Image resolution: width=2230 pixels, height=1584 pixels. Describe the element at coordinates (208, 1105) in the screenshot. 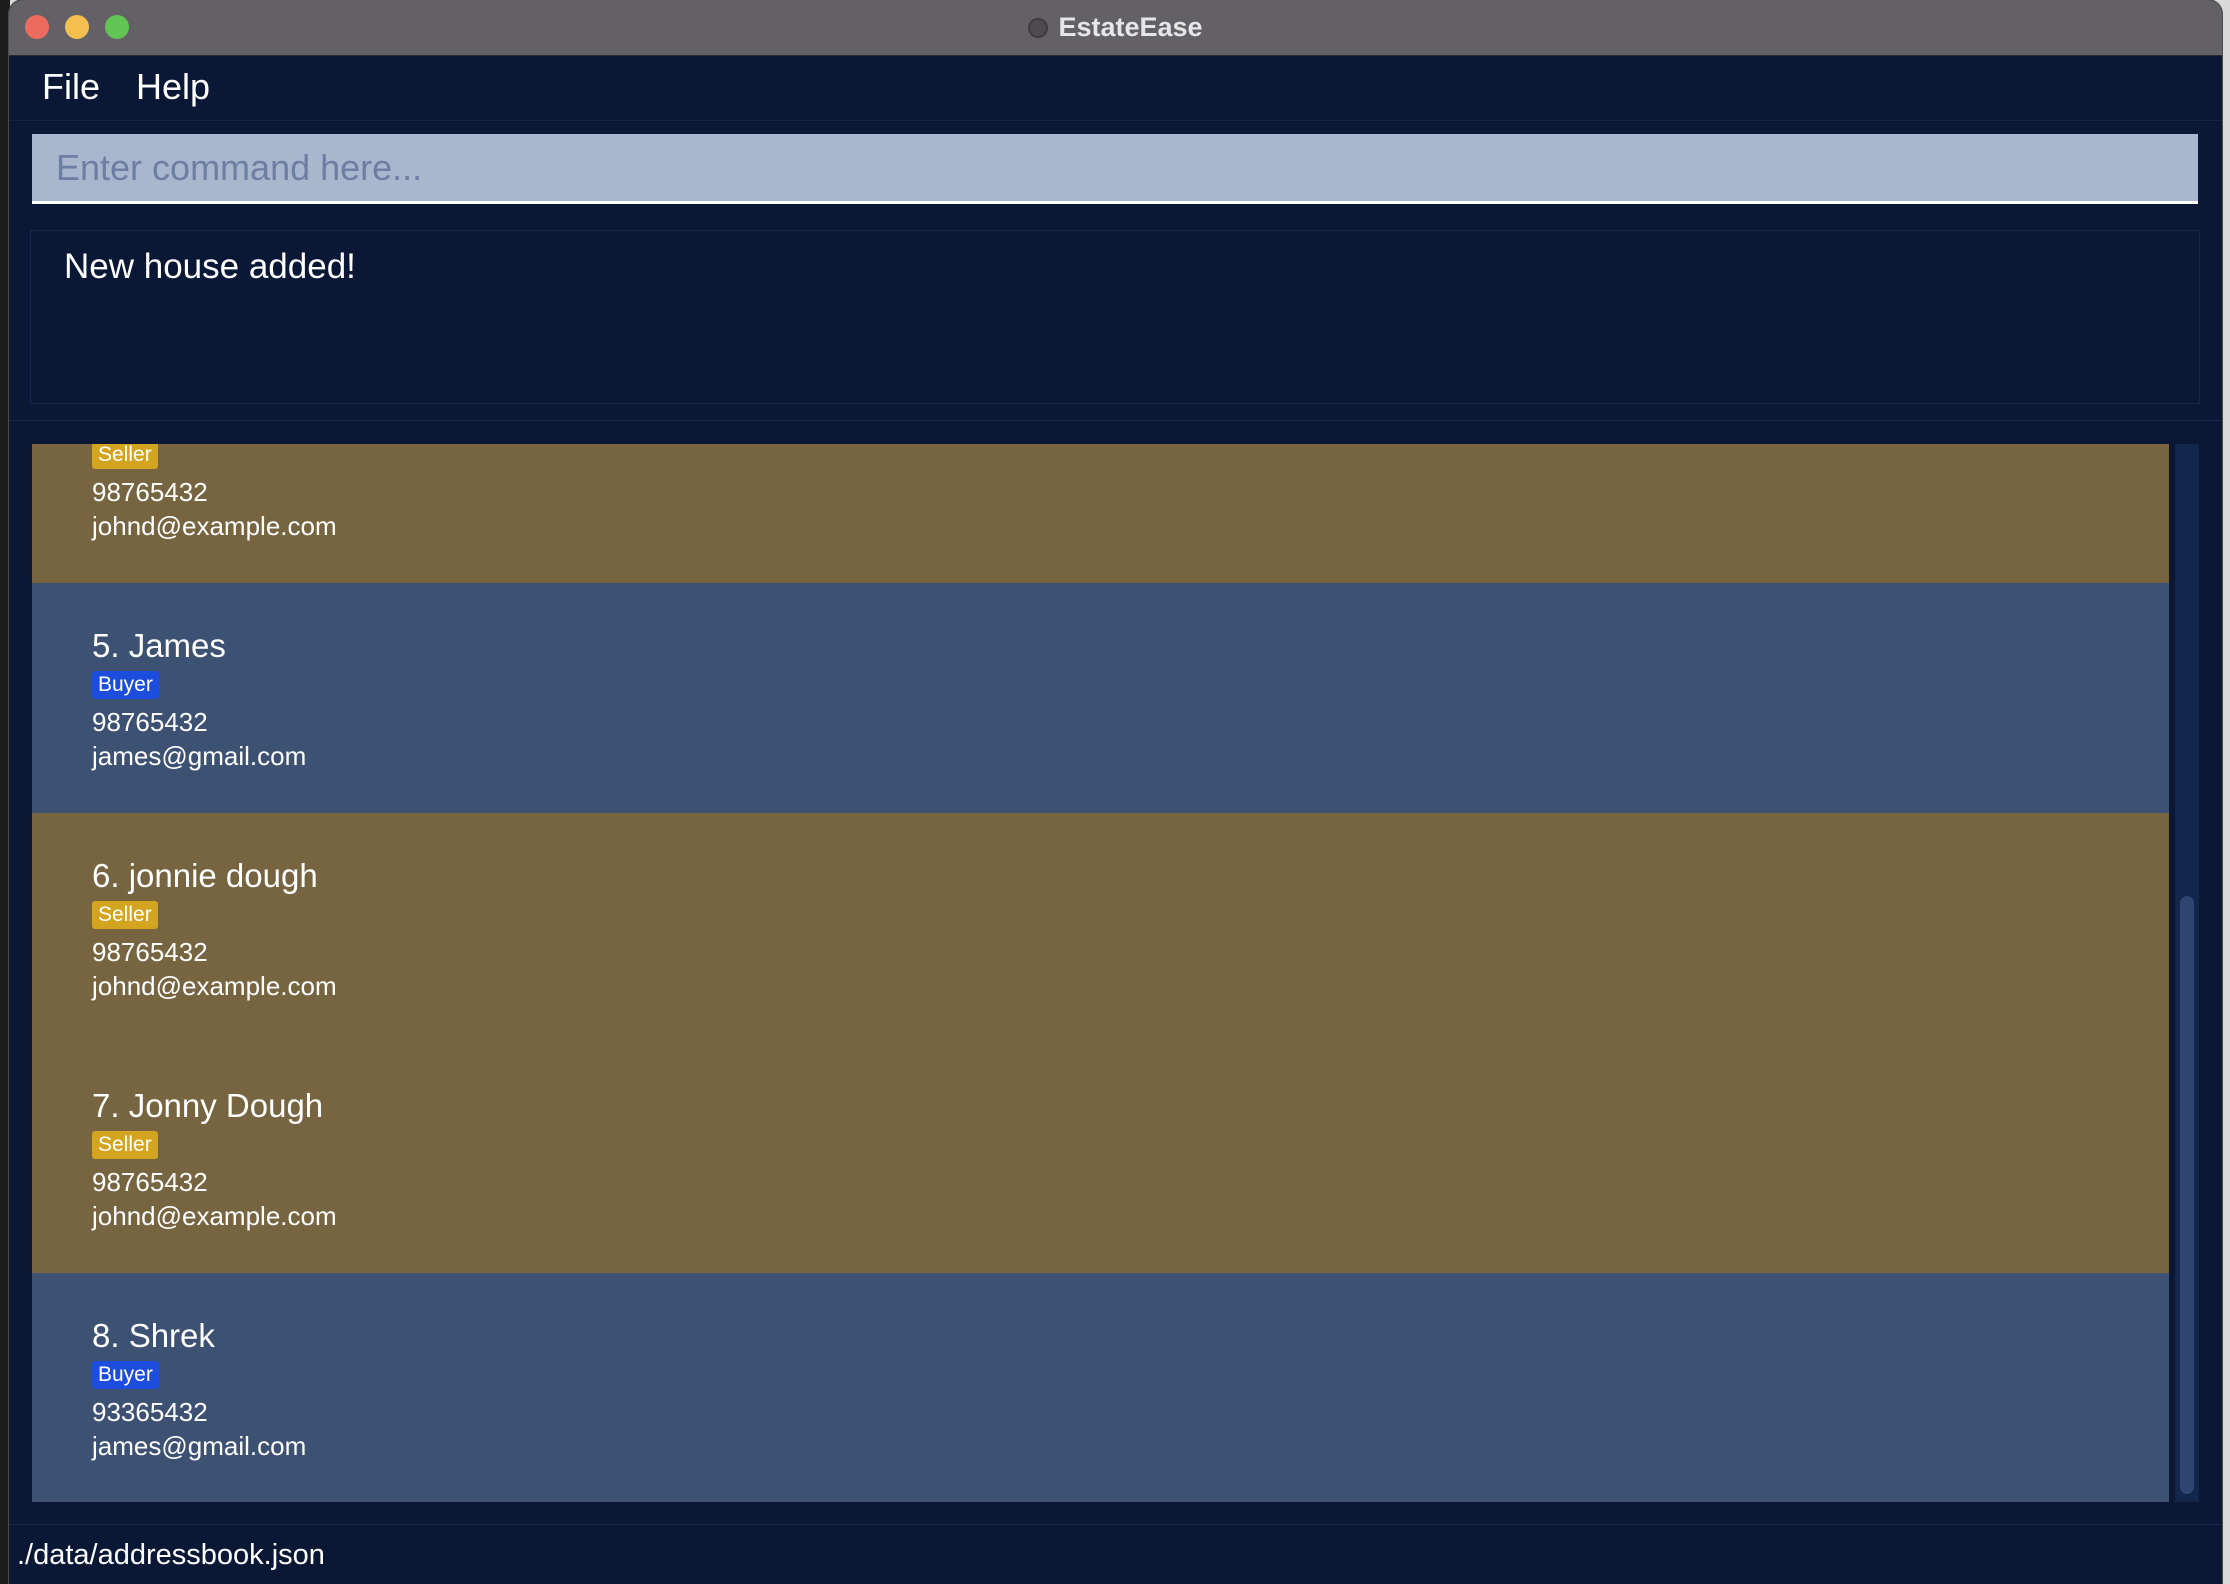

I see `person-name: 7. Jonny Dough` at that location.